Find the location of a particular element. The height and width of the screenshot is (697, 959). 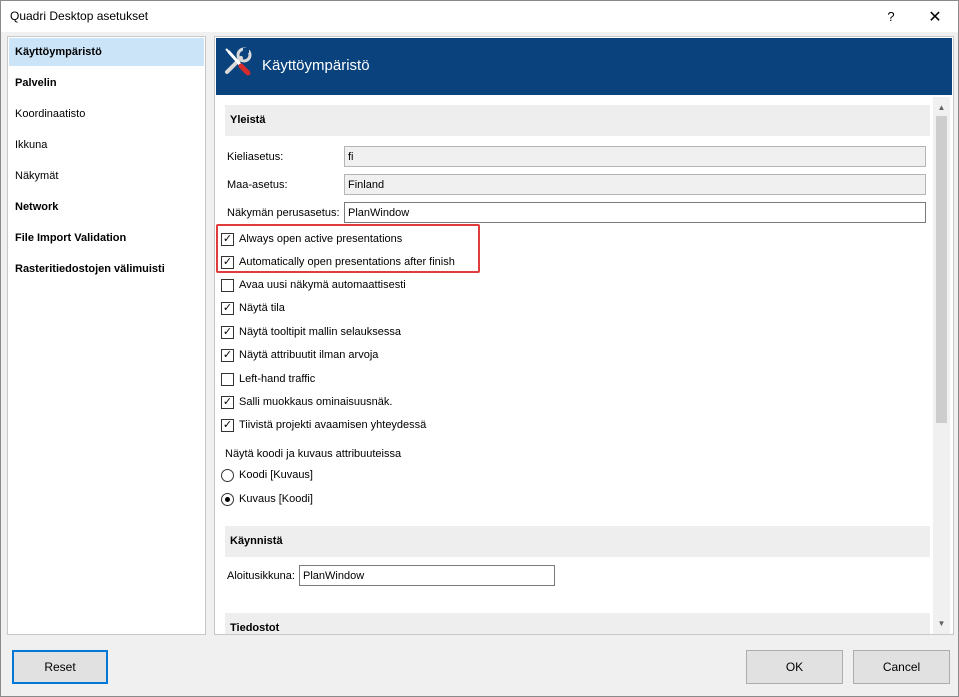

checkbox-row-allow-edit: ✓ Salli muokkaus ominaisuusnäk. is located at coordinates (306, 402).